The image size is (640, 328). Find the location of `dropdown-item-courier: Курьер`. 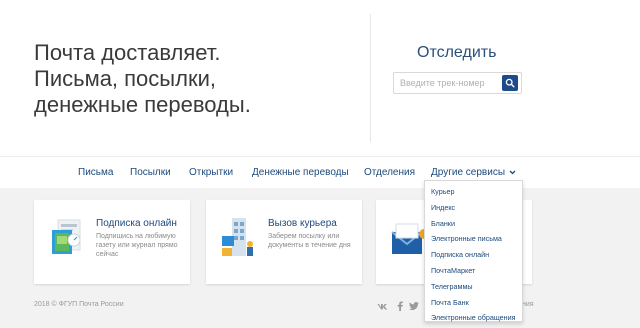

dropdown-item-courier: Курьер is located at coordinates (473, 192).